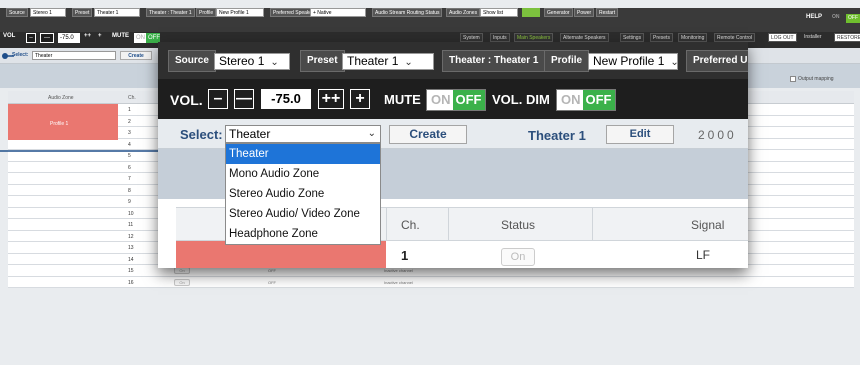 The height and width of the screenshot is (365, 860). Describe the element at coordinates (129, 167) in the screenshot. I see `channel-number: 6` at that location.